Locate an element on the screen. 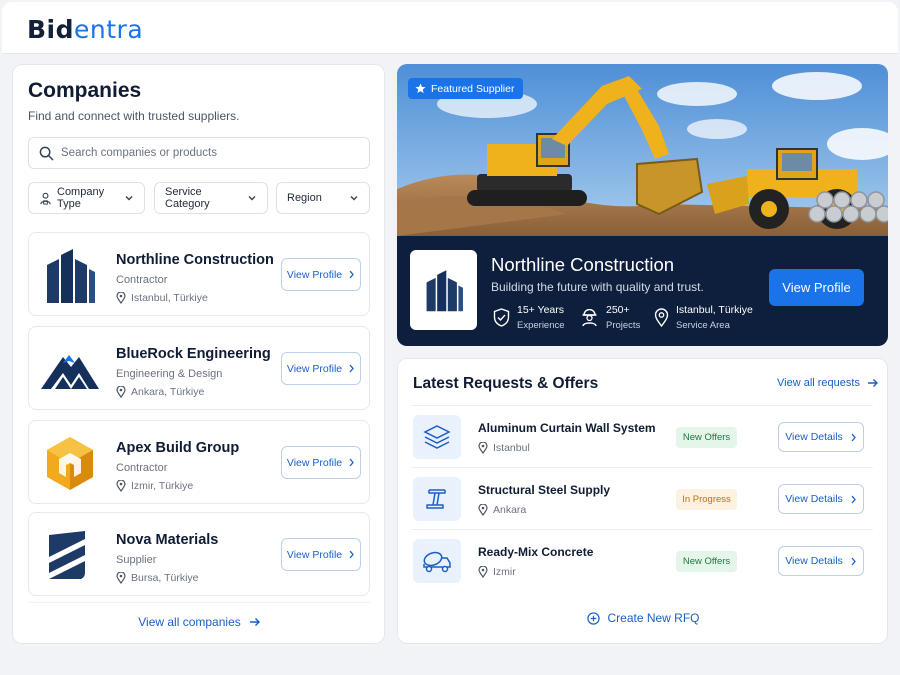 The height and width of the screenshot is (675, 900). workers-icon is located at coordinates (589, 317).